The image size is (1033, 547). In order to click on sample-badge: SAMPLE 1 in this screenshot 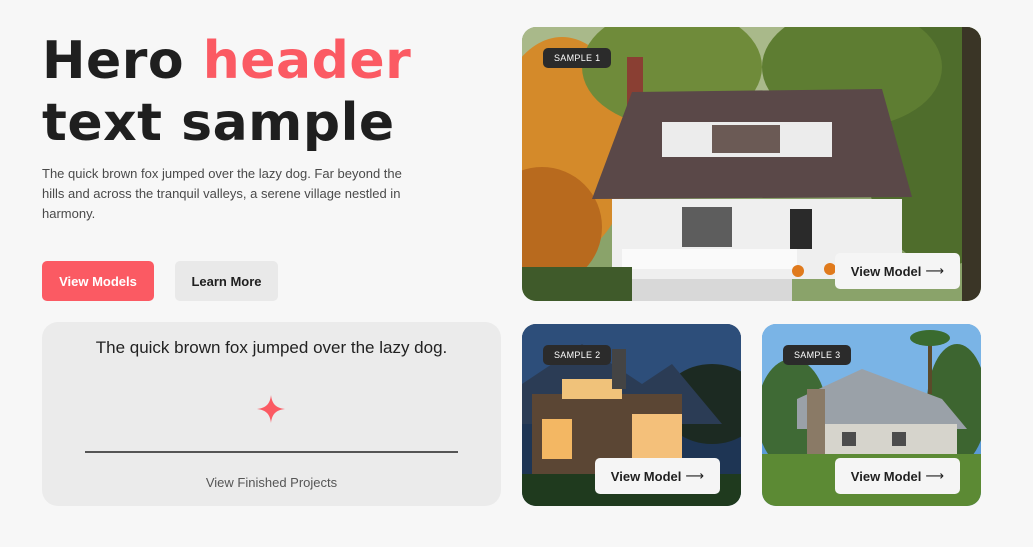, I will do `click(577, 58)`.